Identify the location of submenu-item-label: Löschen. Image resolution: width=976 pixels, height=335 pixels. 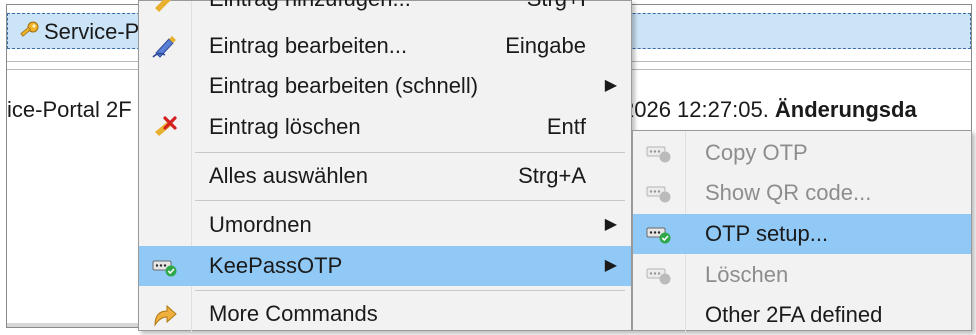
(747, 274).